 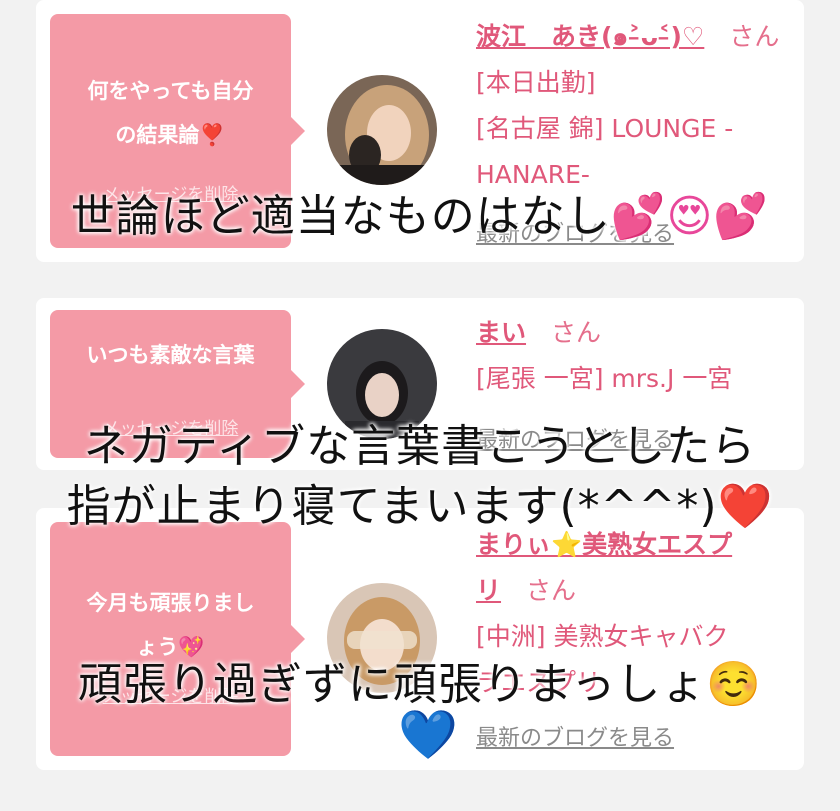 What do you see at coordinates (488, 590) in the screenshot?
I see `cast-name-link: リ` at bounding box center [488, 590].